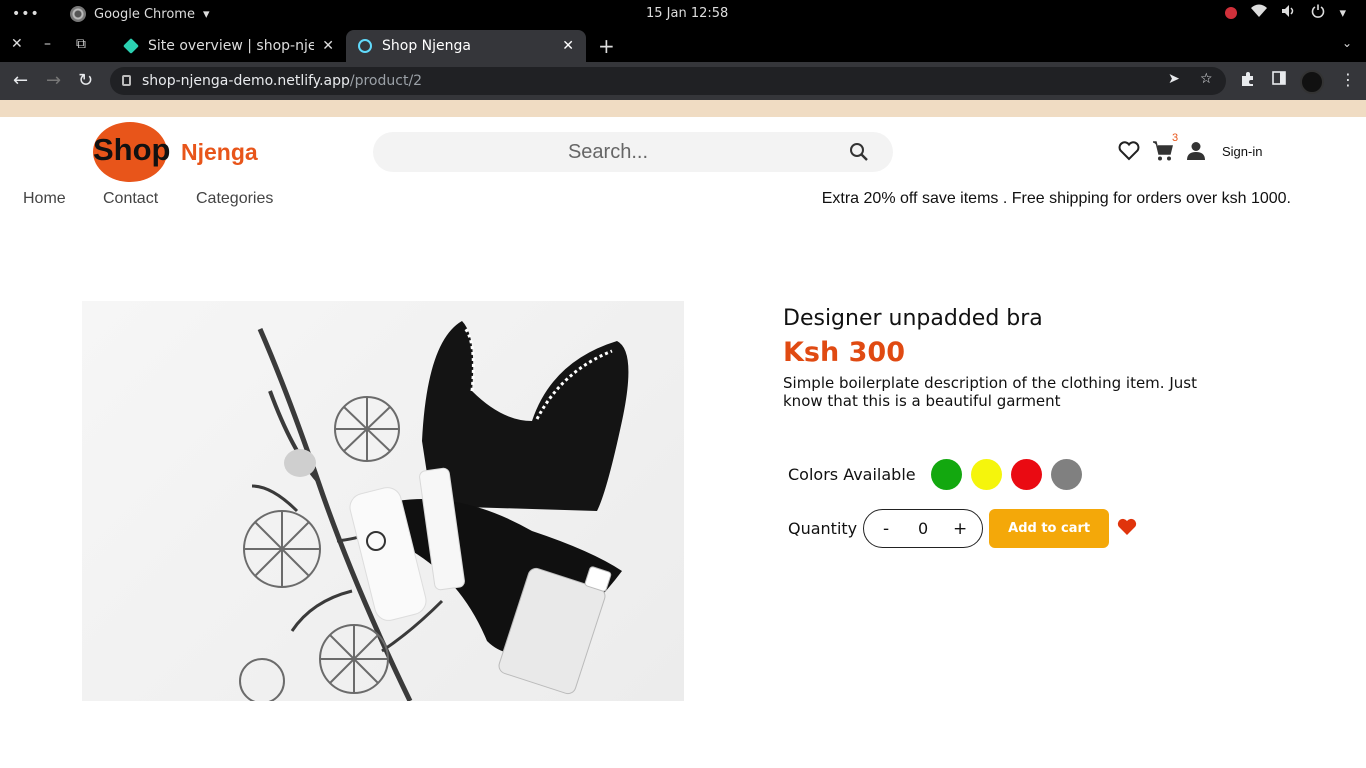  I want to click on clock: 15 Jan 12:58, so click(687, 13).